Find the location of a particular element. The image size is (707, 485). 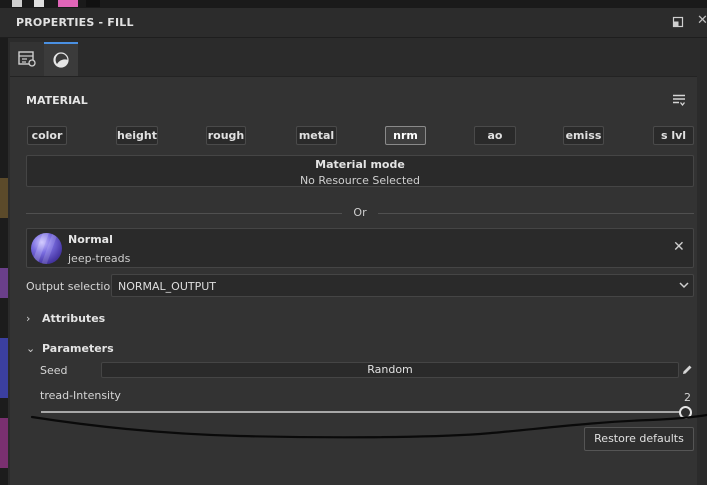

material-sphere-icon is located at coordinates (61, 60).